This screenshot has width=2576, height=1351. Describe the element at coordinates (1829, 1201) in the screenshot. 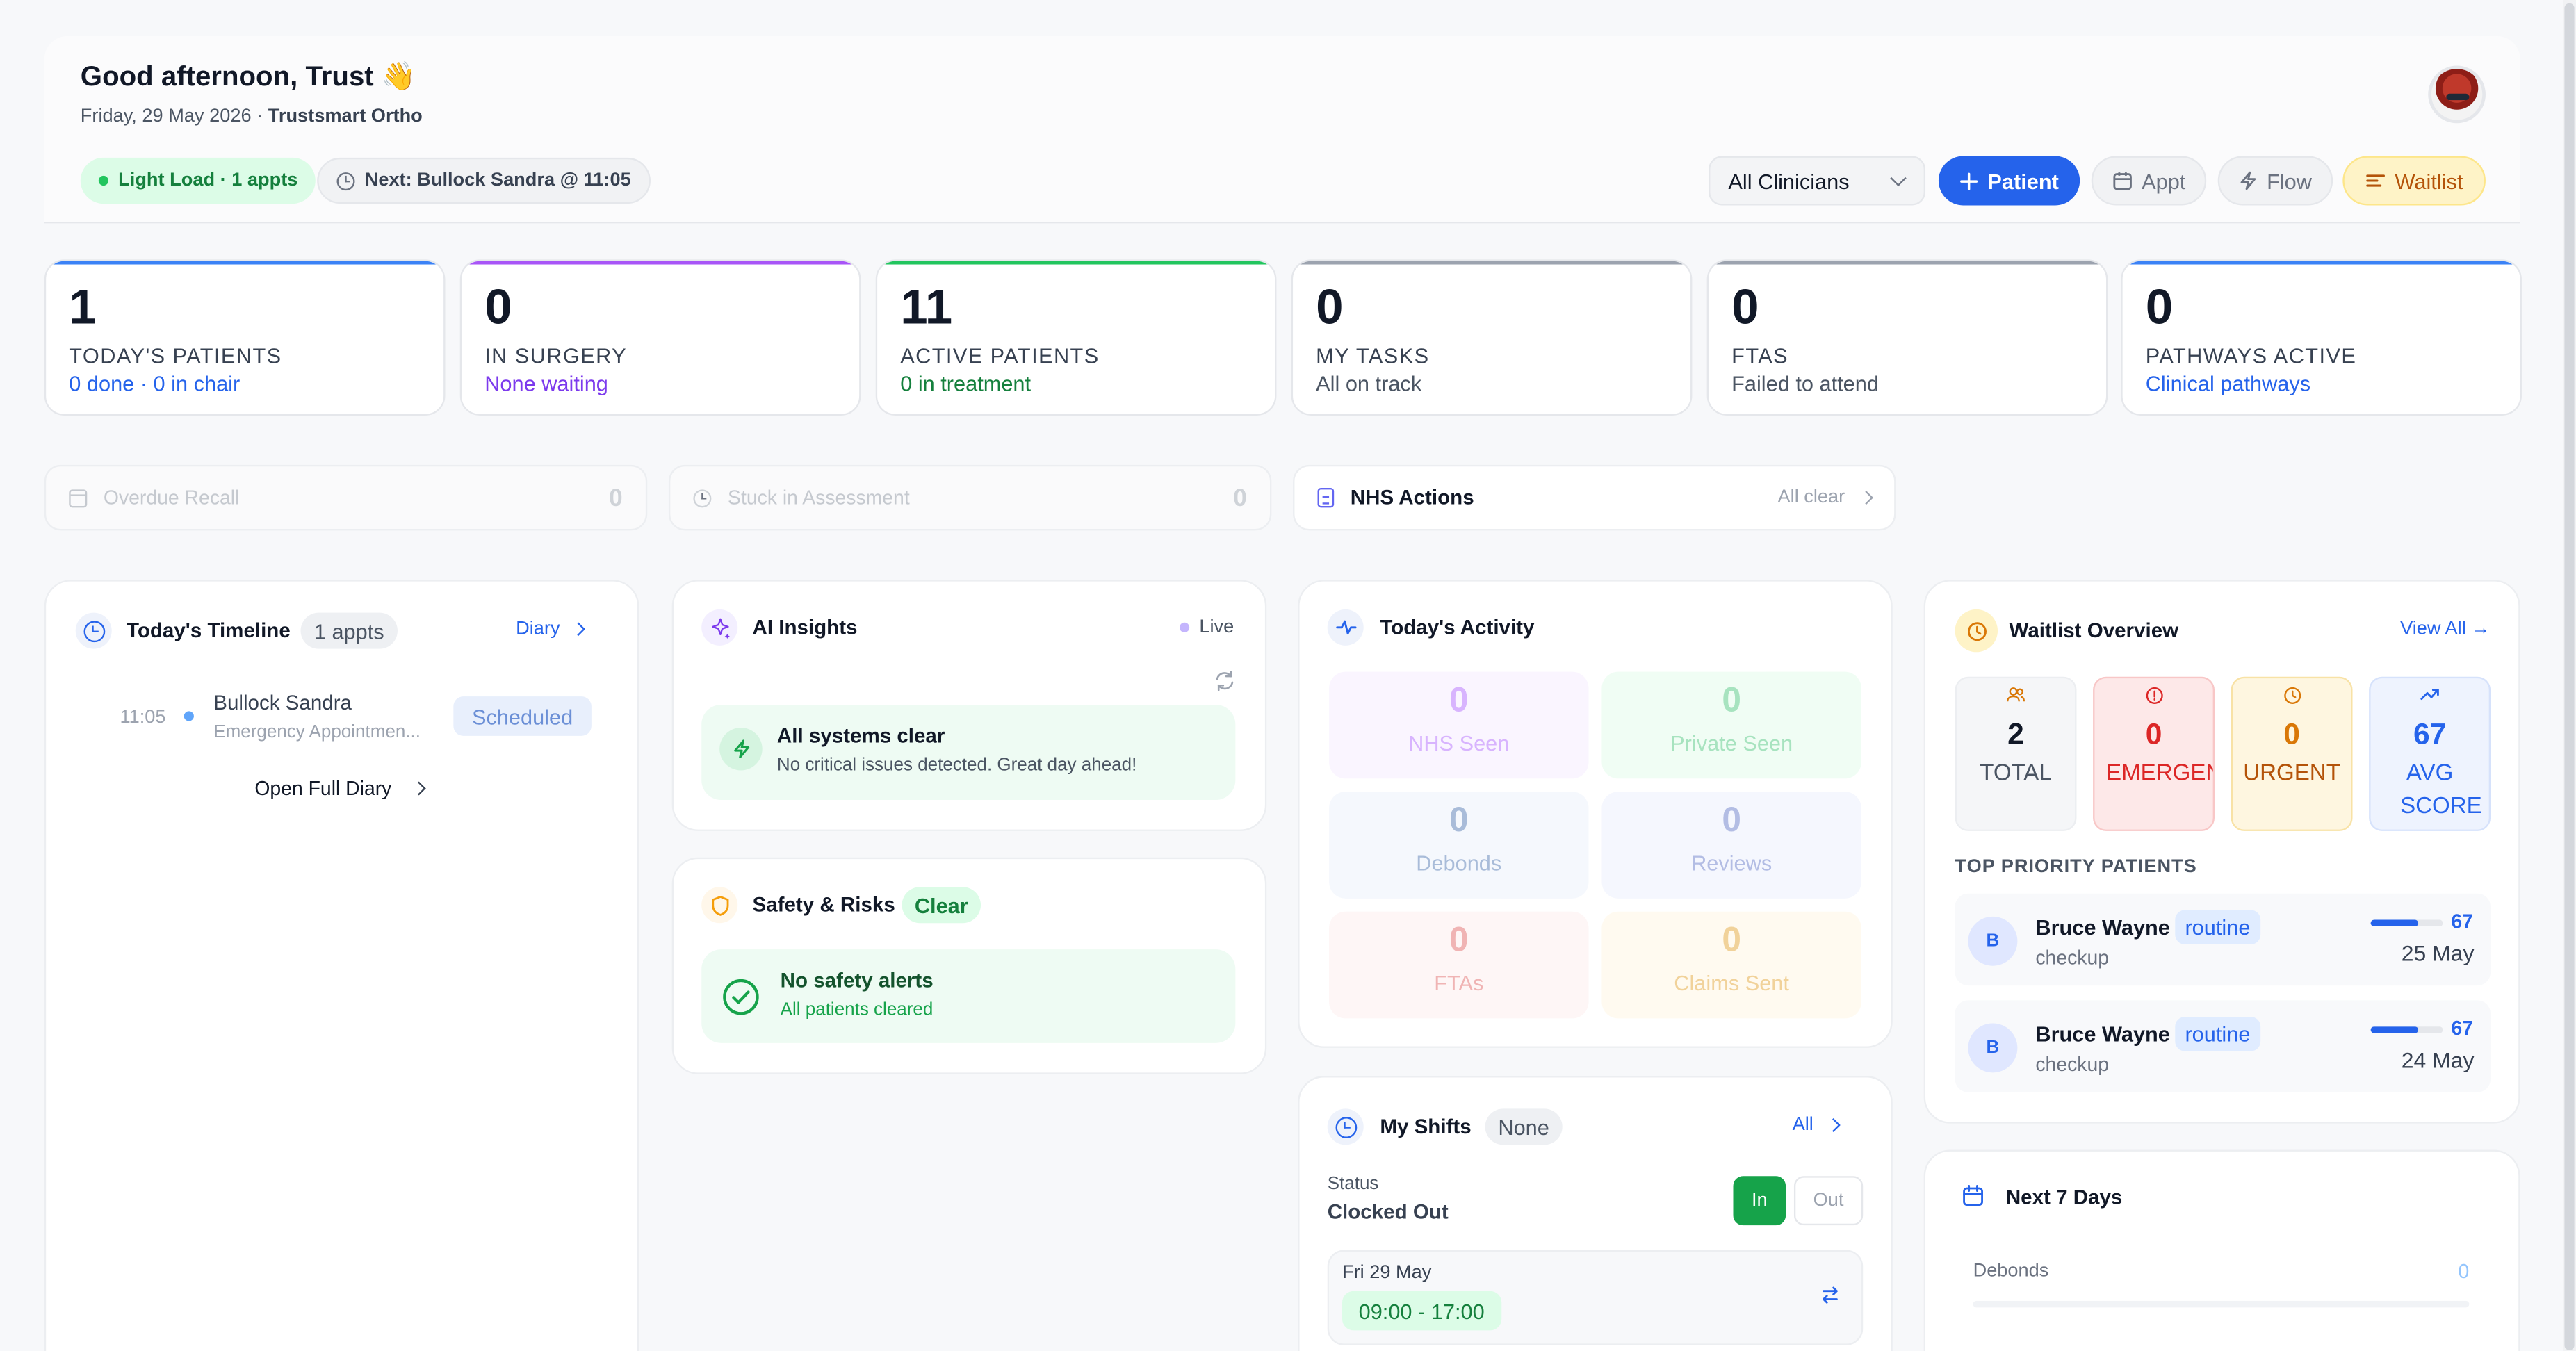

I see `clock-out-button: Out` at that location.